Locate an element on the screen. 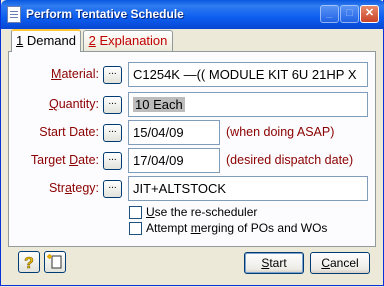 Image resolution: width=384 pixels, height=287 pixels. new-document-button is located at coordinates (55, 262).